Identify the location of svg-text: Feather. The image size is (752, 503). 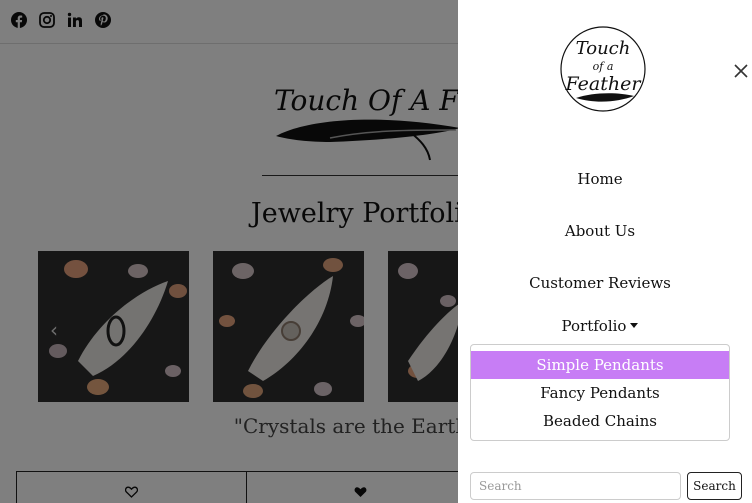
(604, 84).